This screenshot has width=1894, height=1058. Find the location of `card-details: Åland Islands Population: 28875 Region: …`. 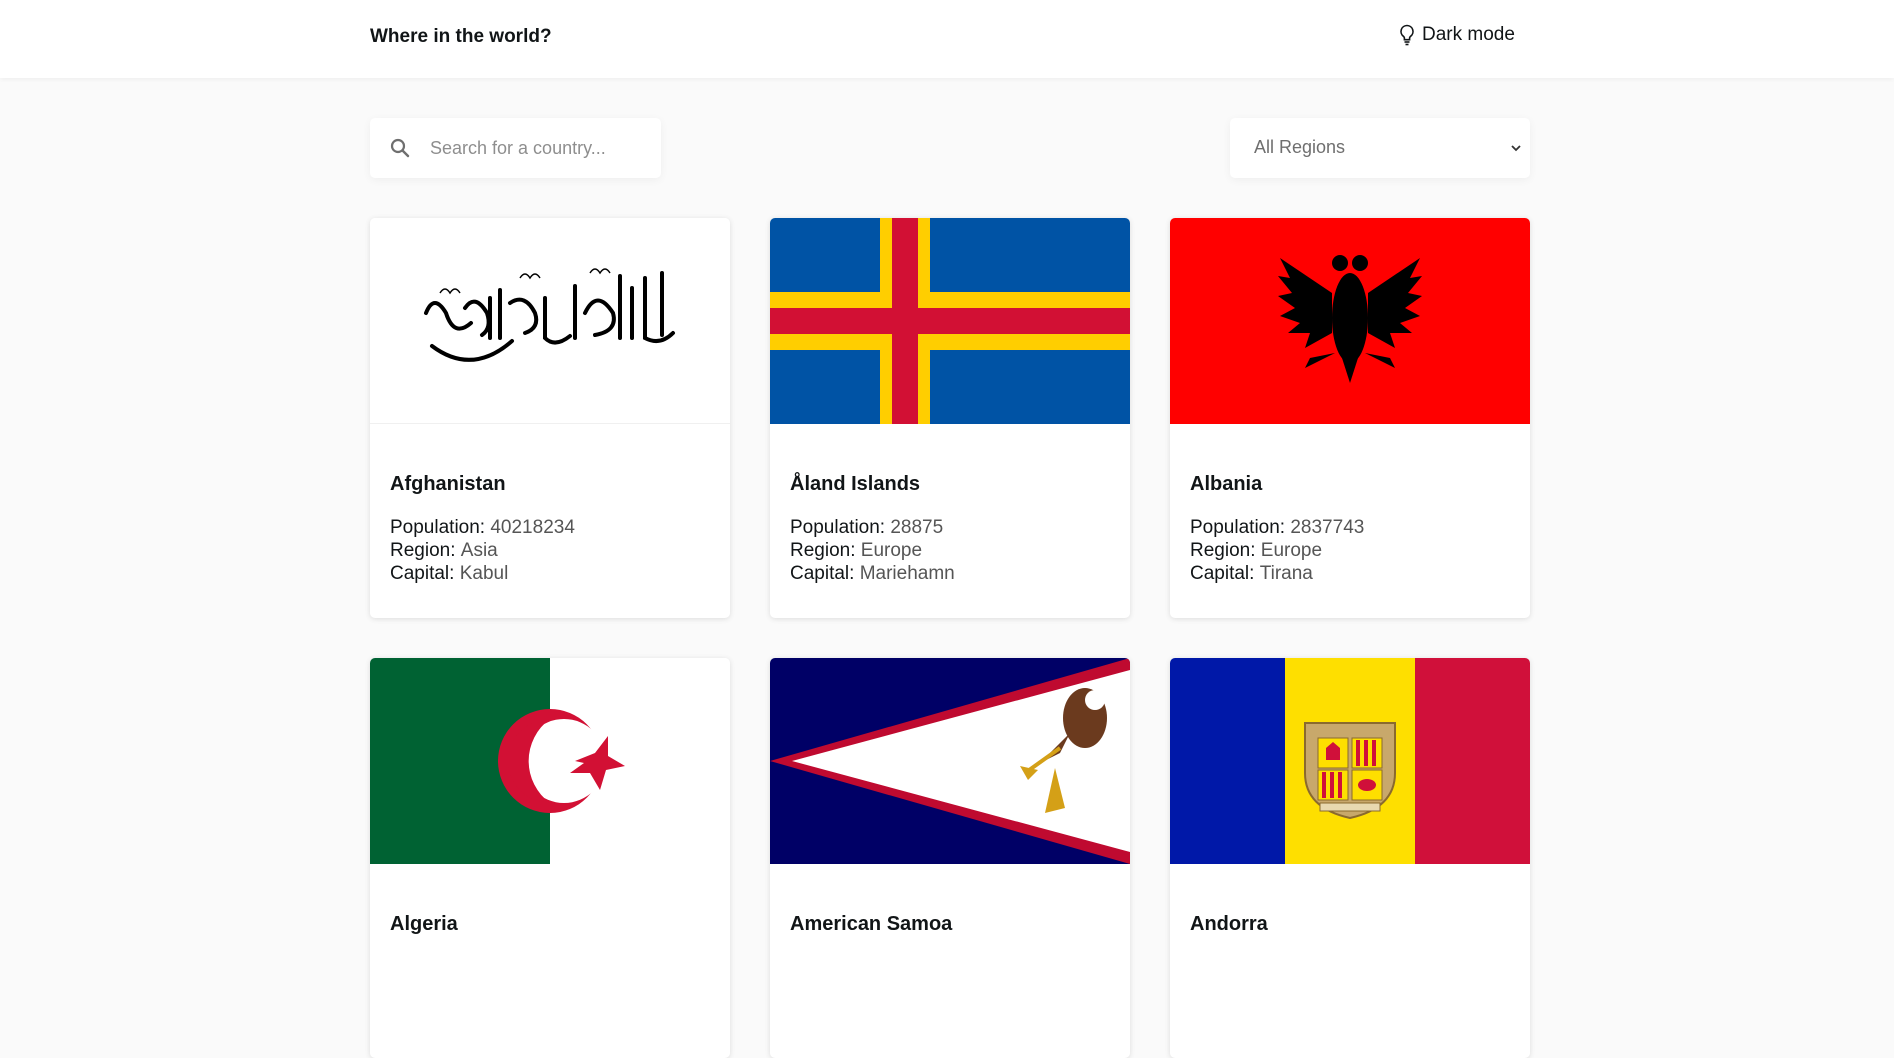

card-details: Åland Islands Population: 28875 Region: … is located at coordinates (950, 529).